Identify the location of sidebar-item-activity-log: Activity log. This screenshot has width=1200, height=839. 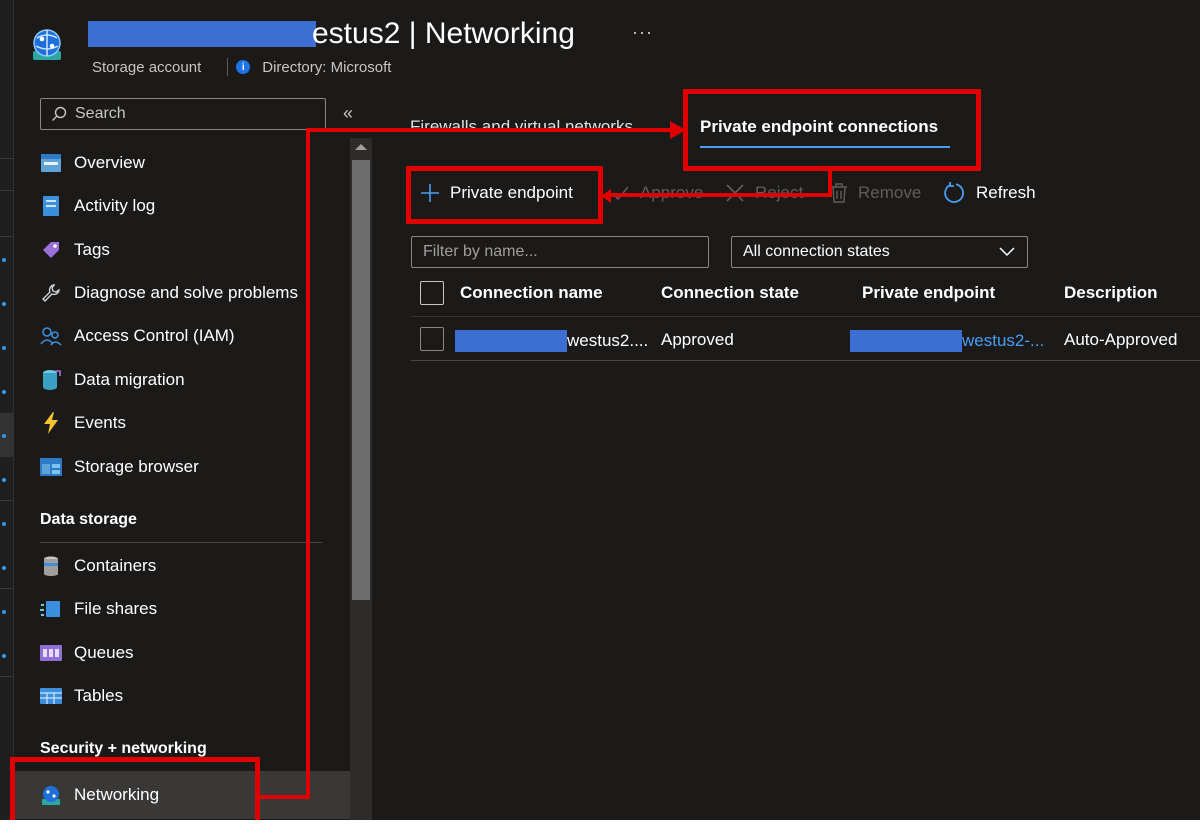
(97, 206).